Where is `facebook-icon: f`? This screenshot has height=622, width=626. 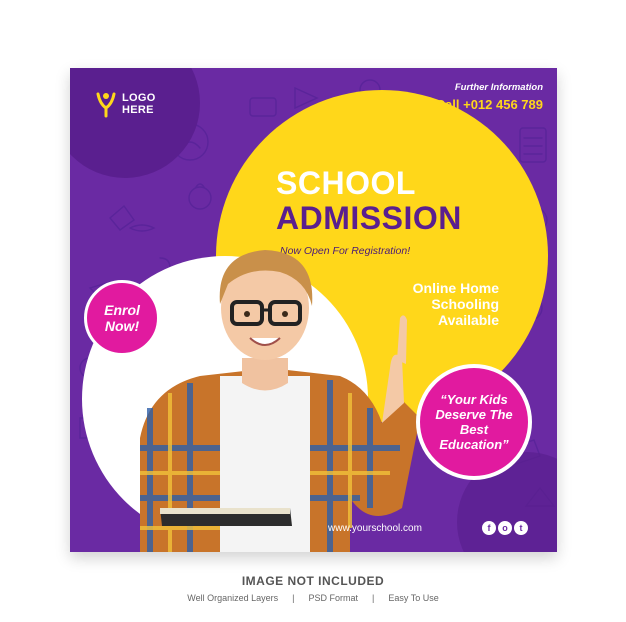
facebook-icon: f is located at coordinates (489, 528).